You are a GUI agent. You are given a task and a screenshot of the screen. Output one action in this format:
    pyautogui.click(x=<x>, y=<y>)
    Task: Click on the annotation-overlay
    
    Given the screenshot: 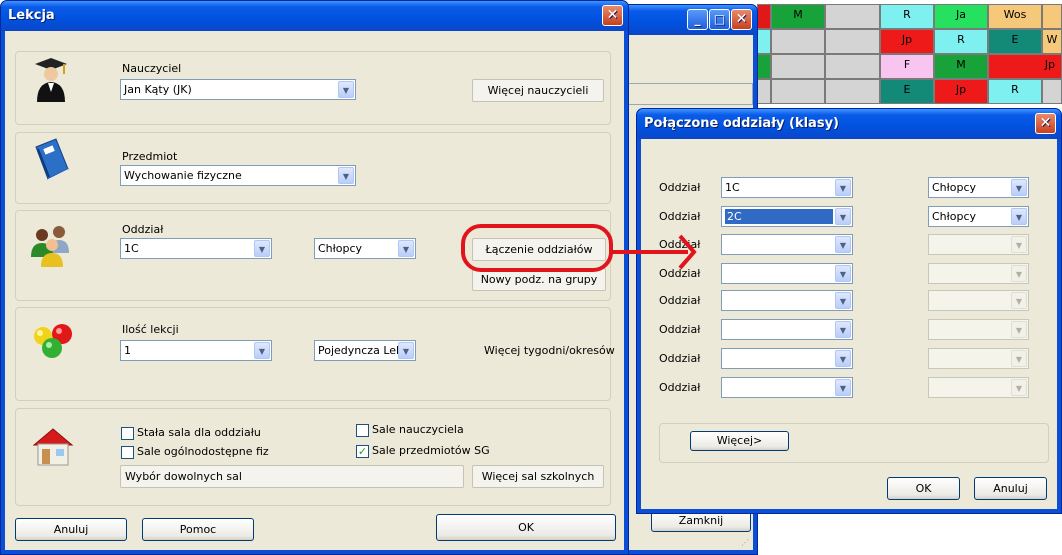 What is the action you would take?
    pyautogui.click(x=579, y=248)
    